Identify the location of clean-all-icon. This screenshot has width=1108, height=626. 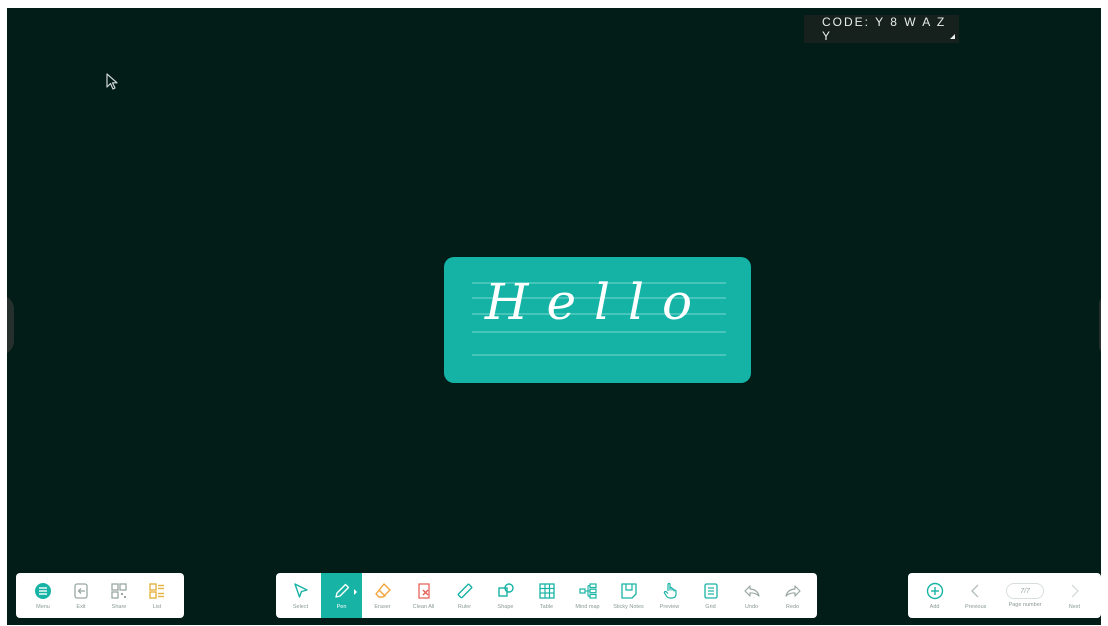
(423, 591).